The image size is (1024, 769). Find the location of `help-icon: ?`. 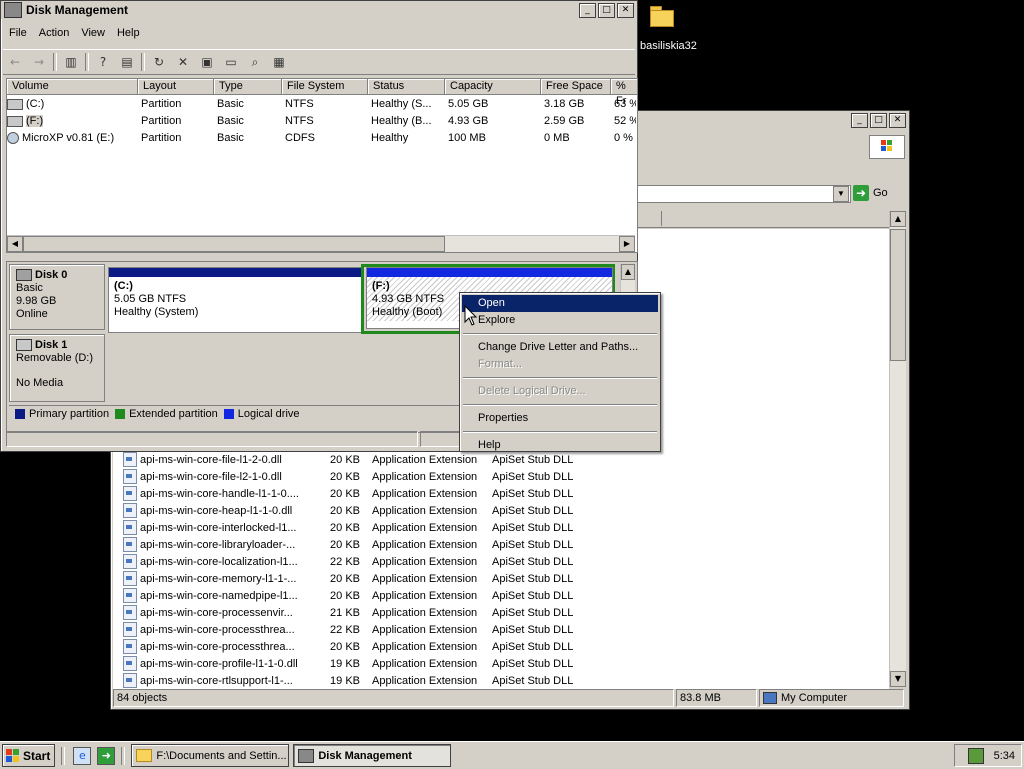

help-icon: ? is located at coordinates (103, 62).